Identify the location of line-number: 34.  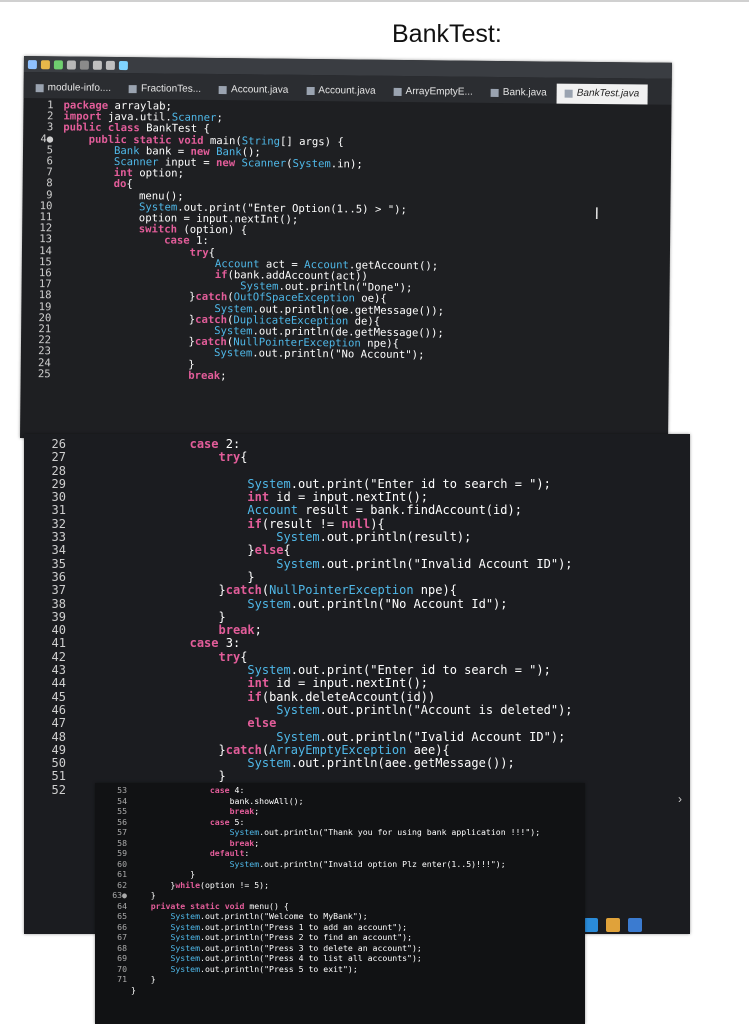
(58, 550).